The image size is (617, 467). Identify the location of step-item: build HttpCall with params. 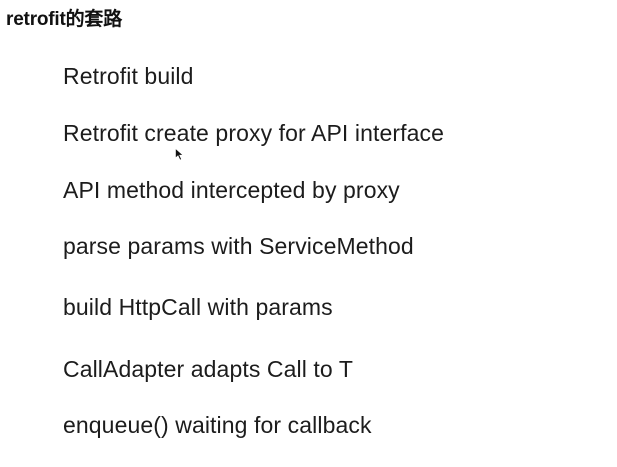
(198, 307).